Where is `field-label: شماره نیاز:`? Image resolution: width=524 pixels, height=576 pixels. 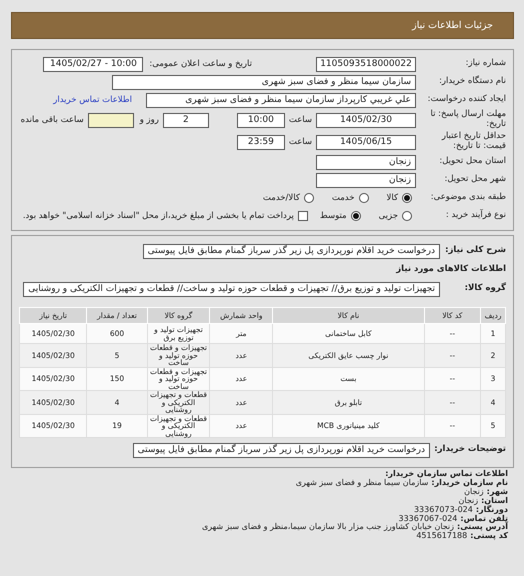
field-label: شماره نیاز: is located at coordinates (485, 64).